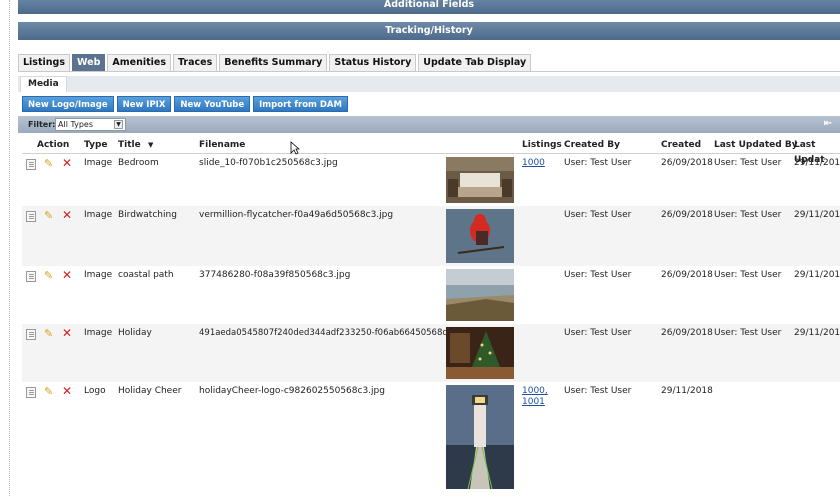 This screenshot has width=840, height=496. Describe the element at coordinates (275, 275) in the screenshot. I see `cell-filename: 377486280-f08a39f850568c3.jpg` at that location.